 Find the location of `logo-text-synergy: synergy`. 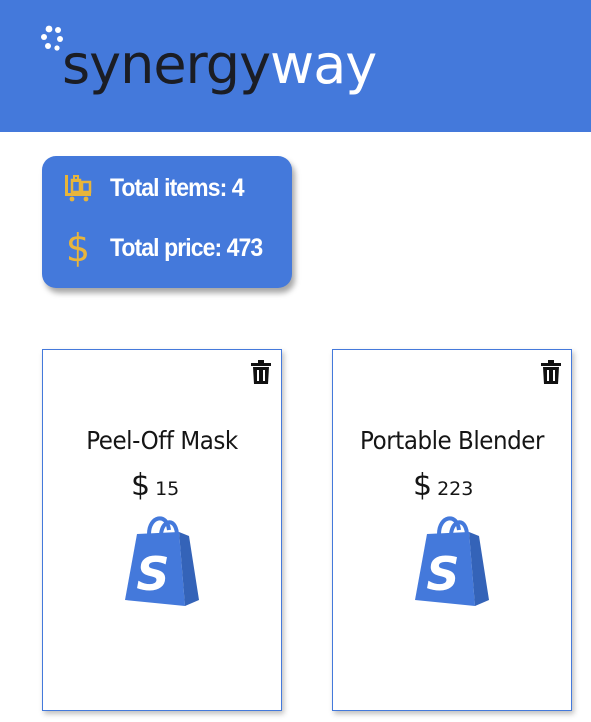

logo-text-synergy: synergy is located at coordinates (166, 64).